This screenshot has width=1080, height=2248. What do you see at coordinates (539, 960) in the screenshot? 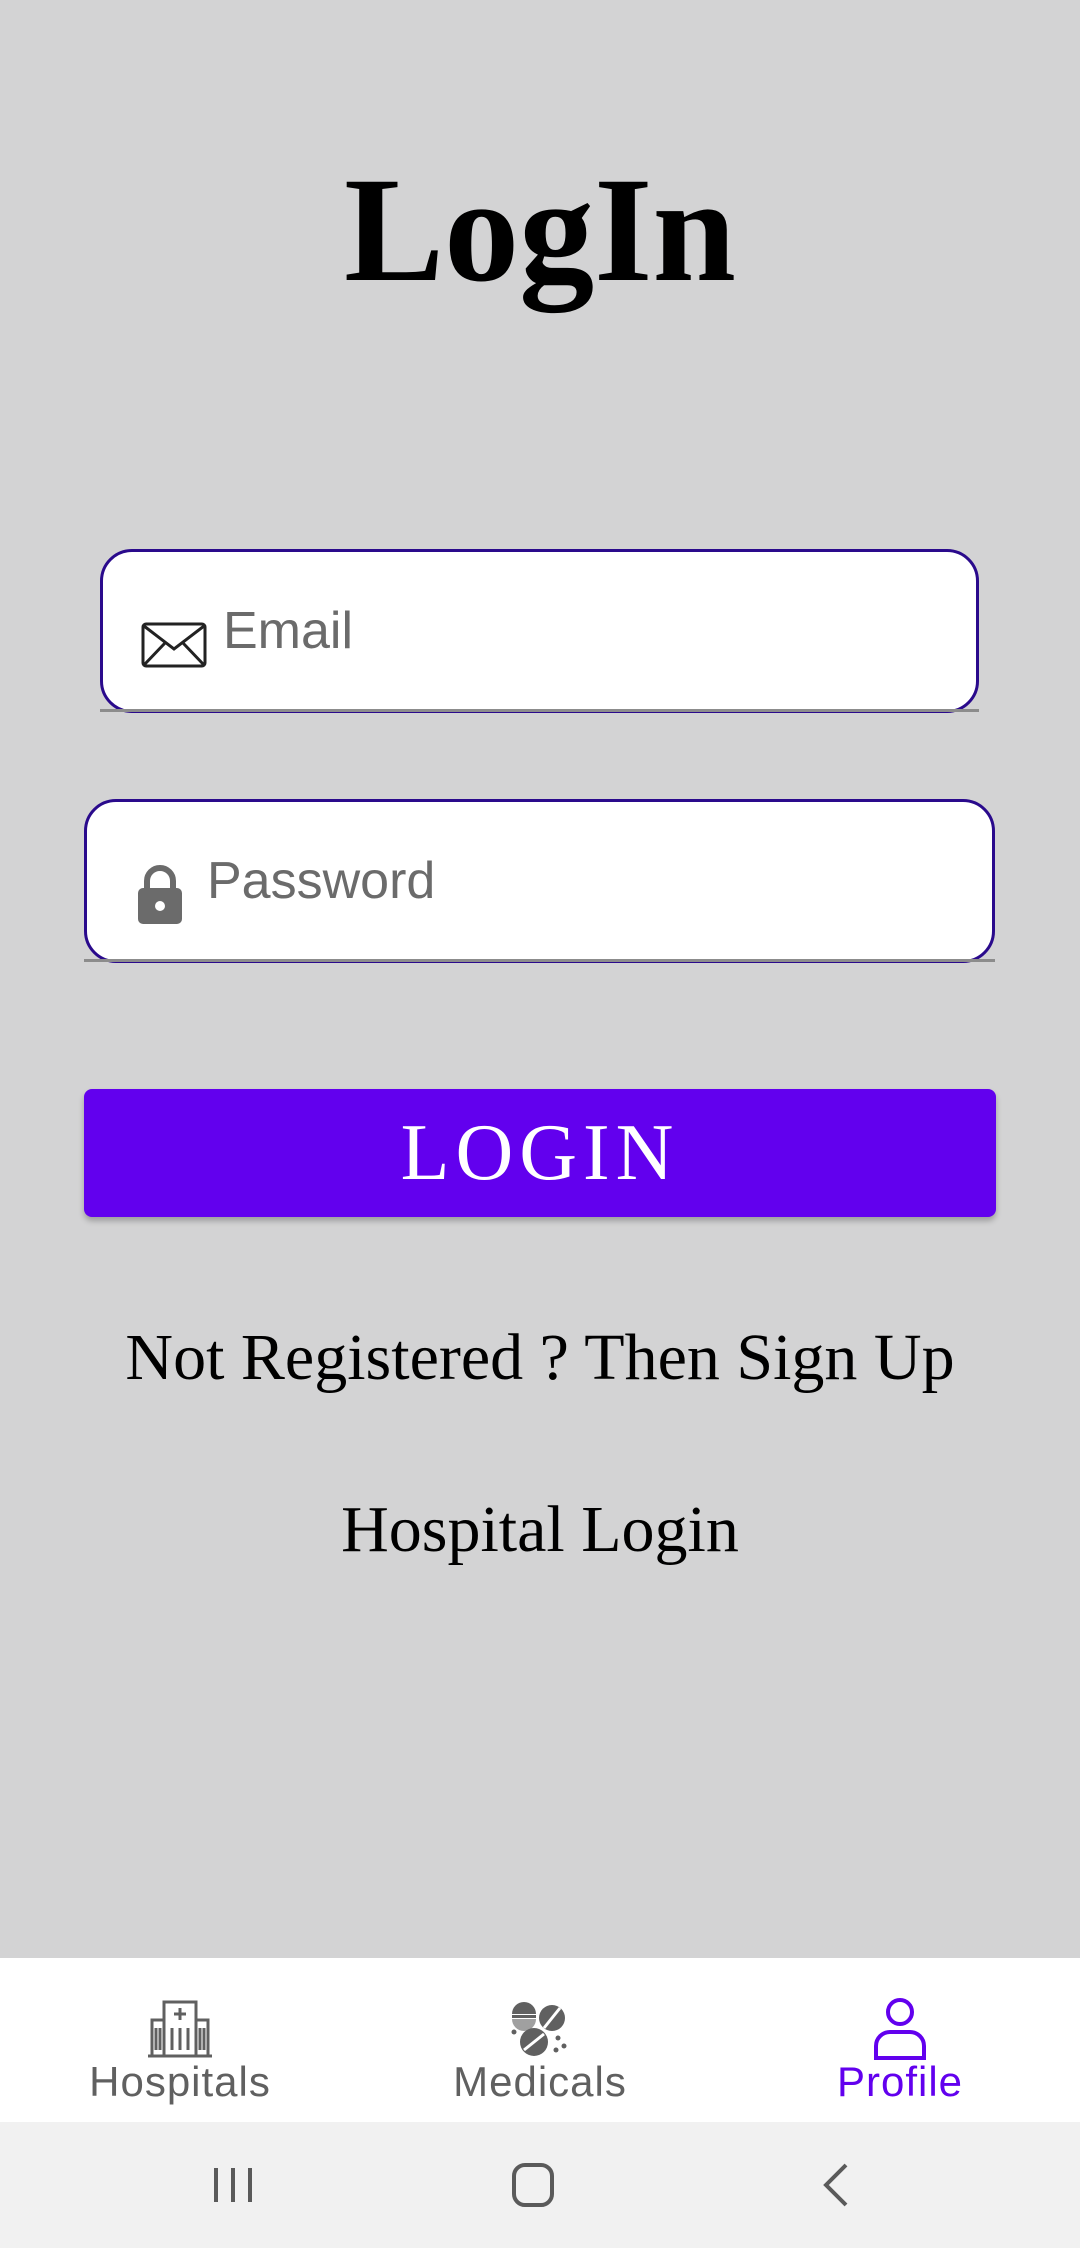
I see `password-underline` at bounding box center [539, 960].